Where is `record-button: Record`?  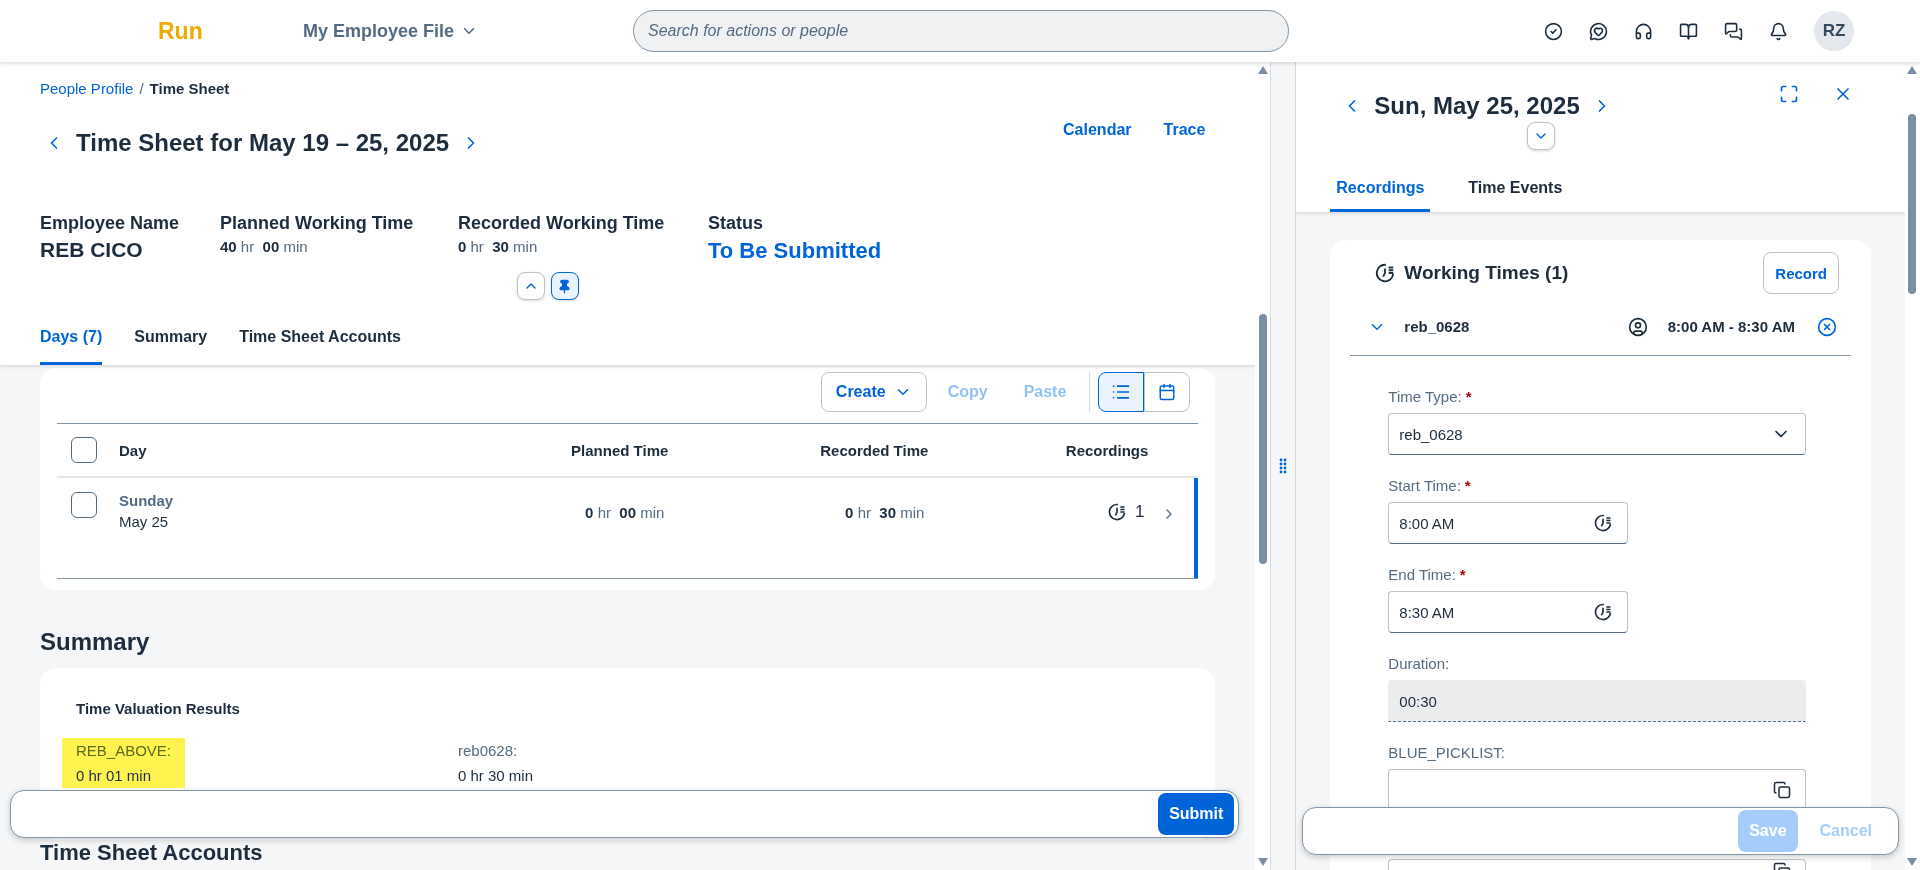 record-button: Record is located at coordinates (1801, 273).